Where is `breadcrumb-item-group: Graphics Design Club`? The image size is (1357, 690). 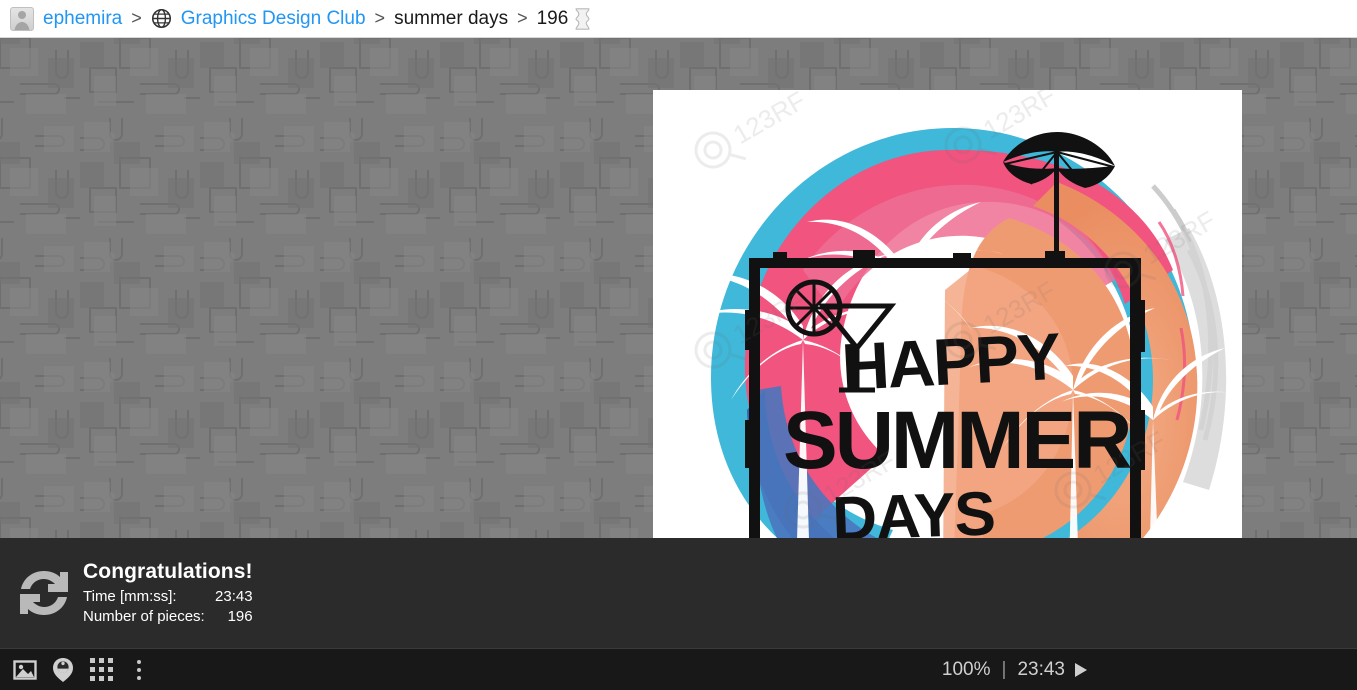 breadcrumb-item-group: Graphics Design Club is located at coordinates (273, 19).